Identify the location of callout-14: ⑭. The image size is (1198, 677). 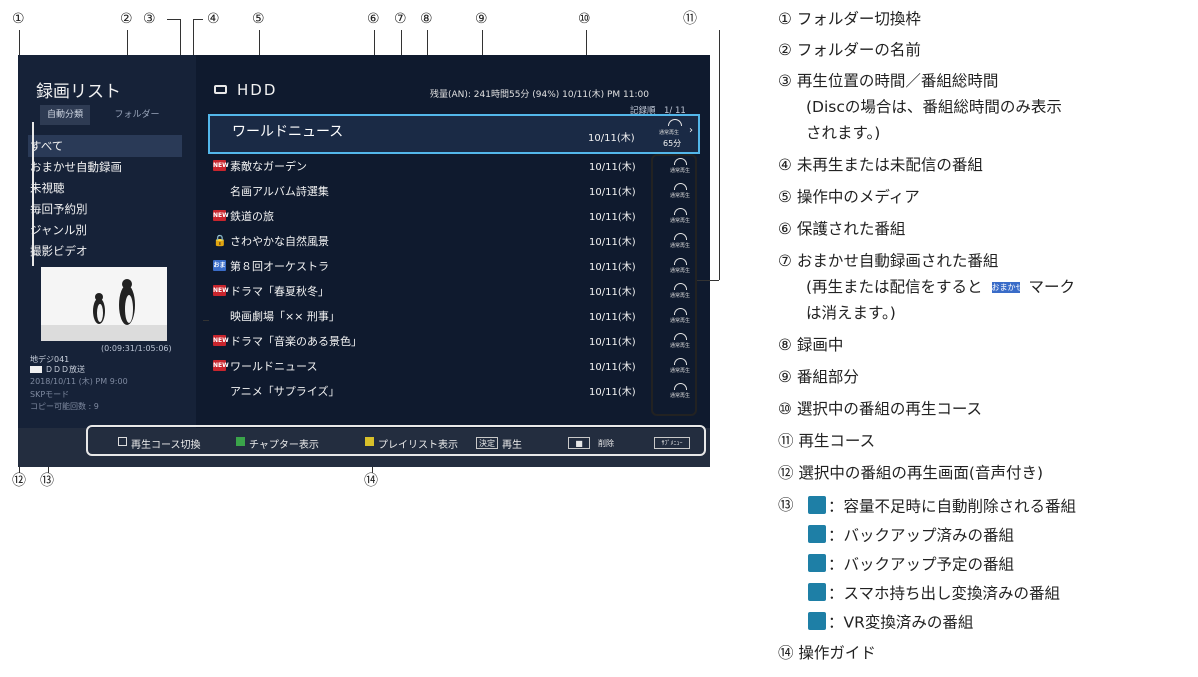
(371, 481).